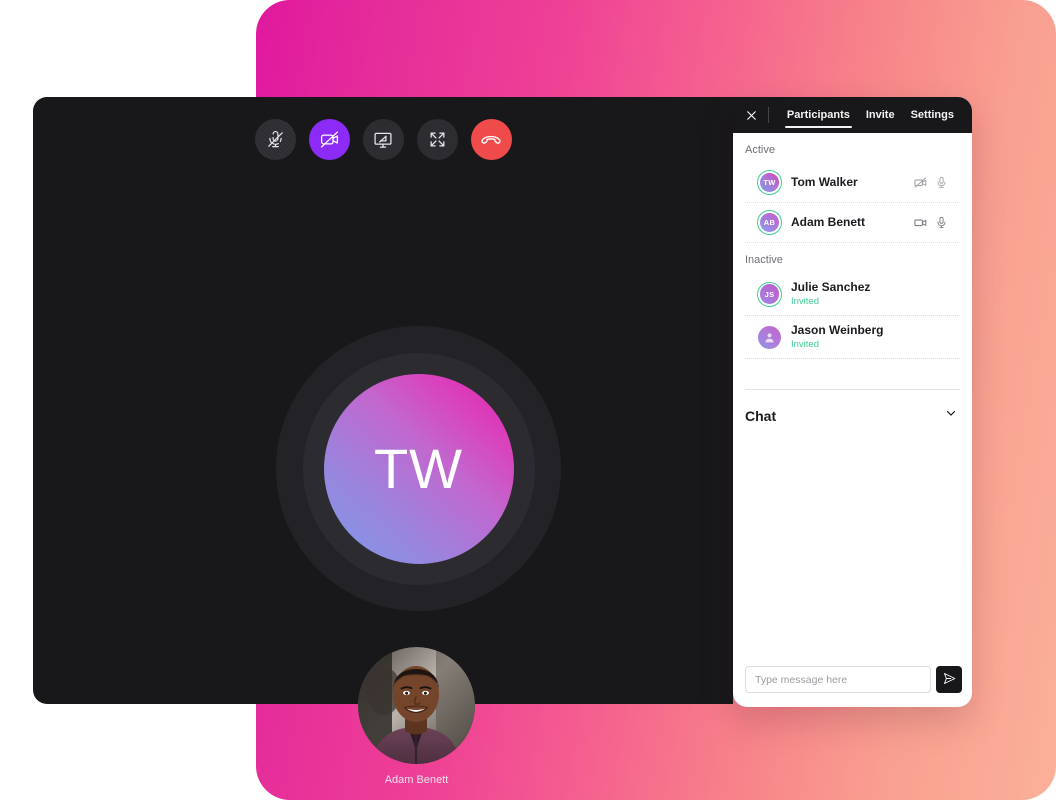  I want to click on avatar: JS, so click(769, 294).